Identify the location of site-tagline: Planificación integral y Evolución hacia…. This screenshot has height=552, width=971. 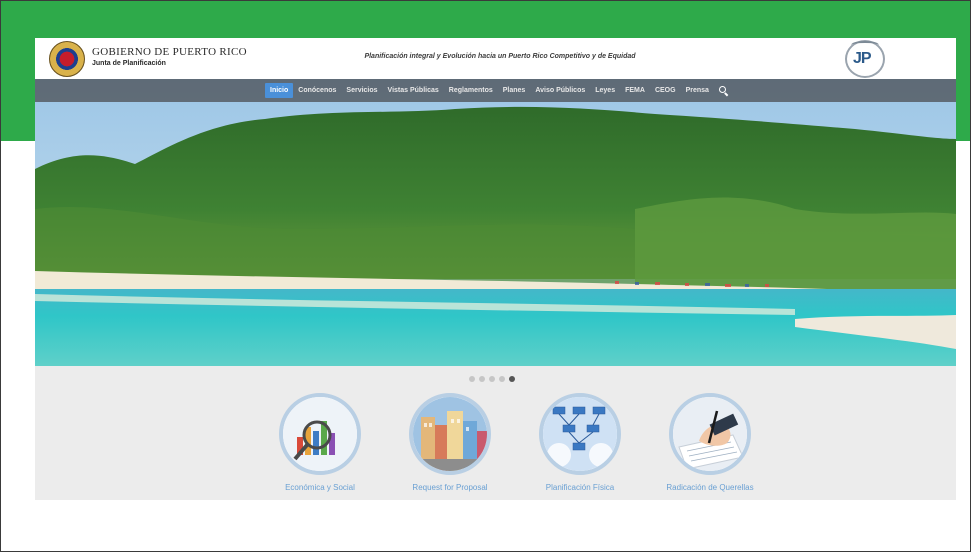
(500, 56).